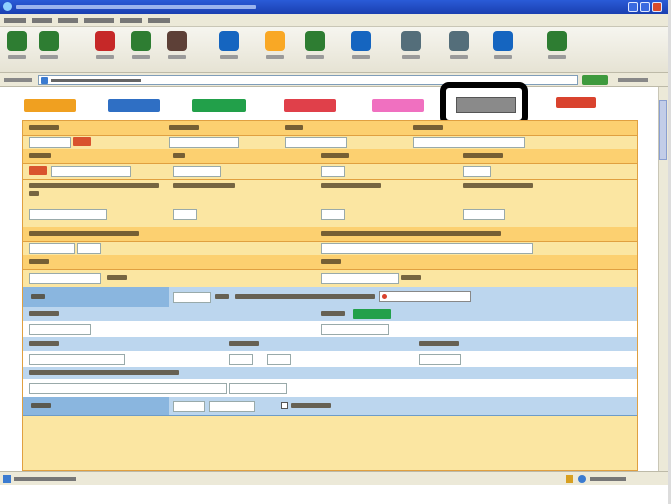 The height and width of the screenshot is (504, 671). I want to click on junior-high-input, so click(360, 278).